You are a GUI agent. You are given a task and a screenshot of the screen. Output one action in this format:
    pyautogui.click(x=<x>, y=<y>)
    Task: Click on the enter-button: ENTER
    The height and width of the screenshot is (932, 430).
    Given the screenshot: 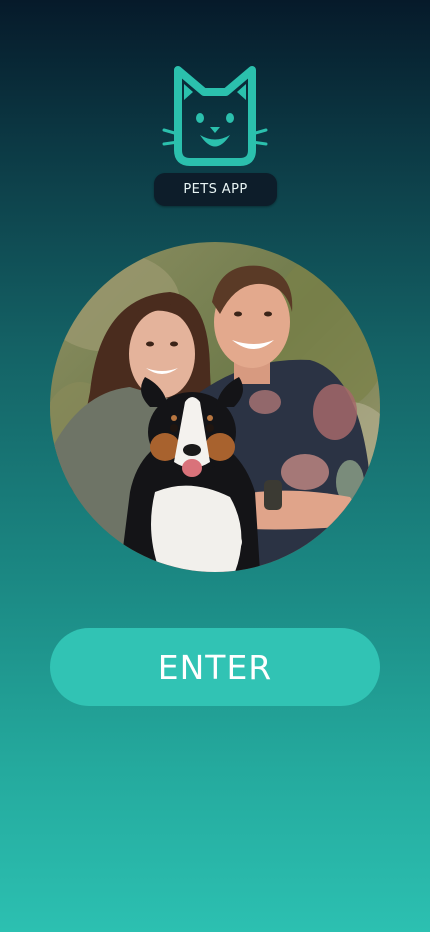 What is the action you would take?
    pyautogui.click(x=215, y=667)
    